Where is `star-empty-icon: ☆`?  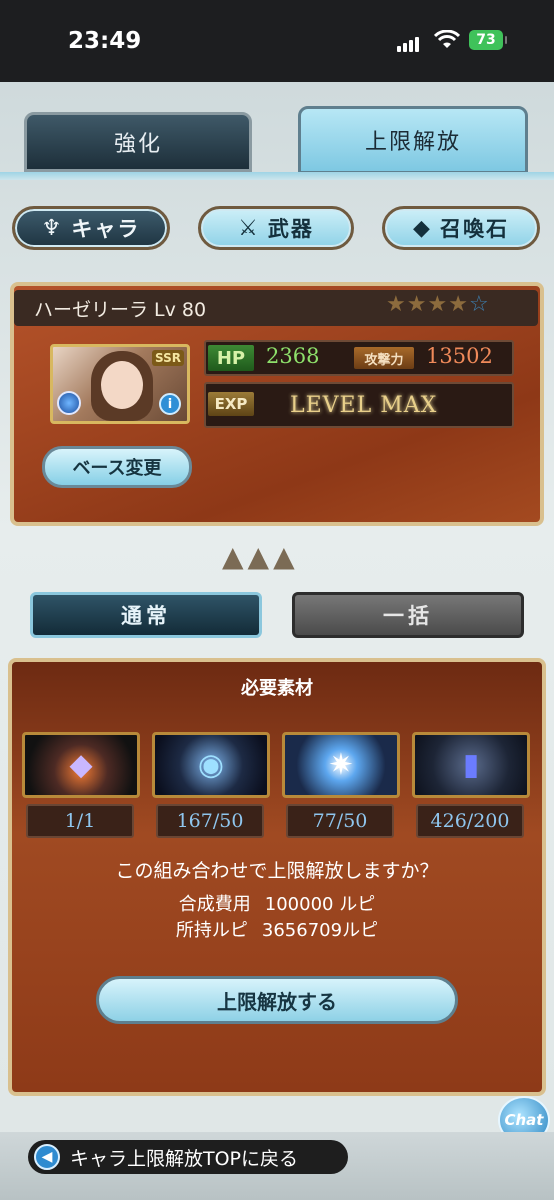
star-empty-icon: ☆ is located at coordinates (479, 304).